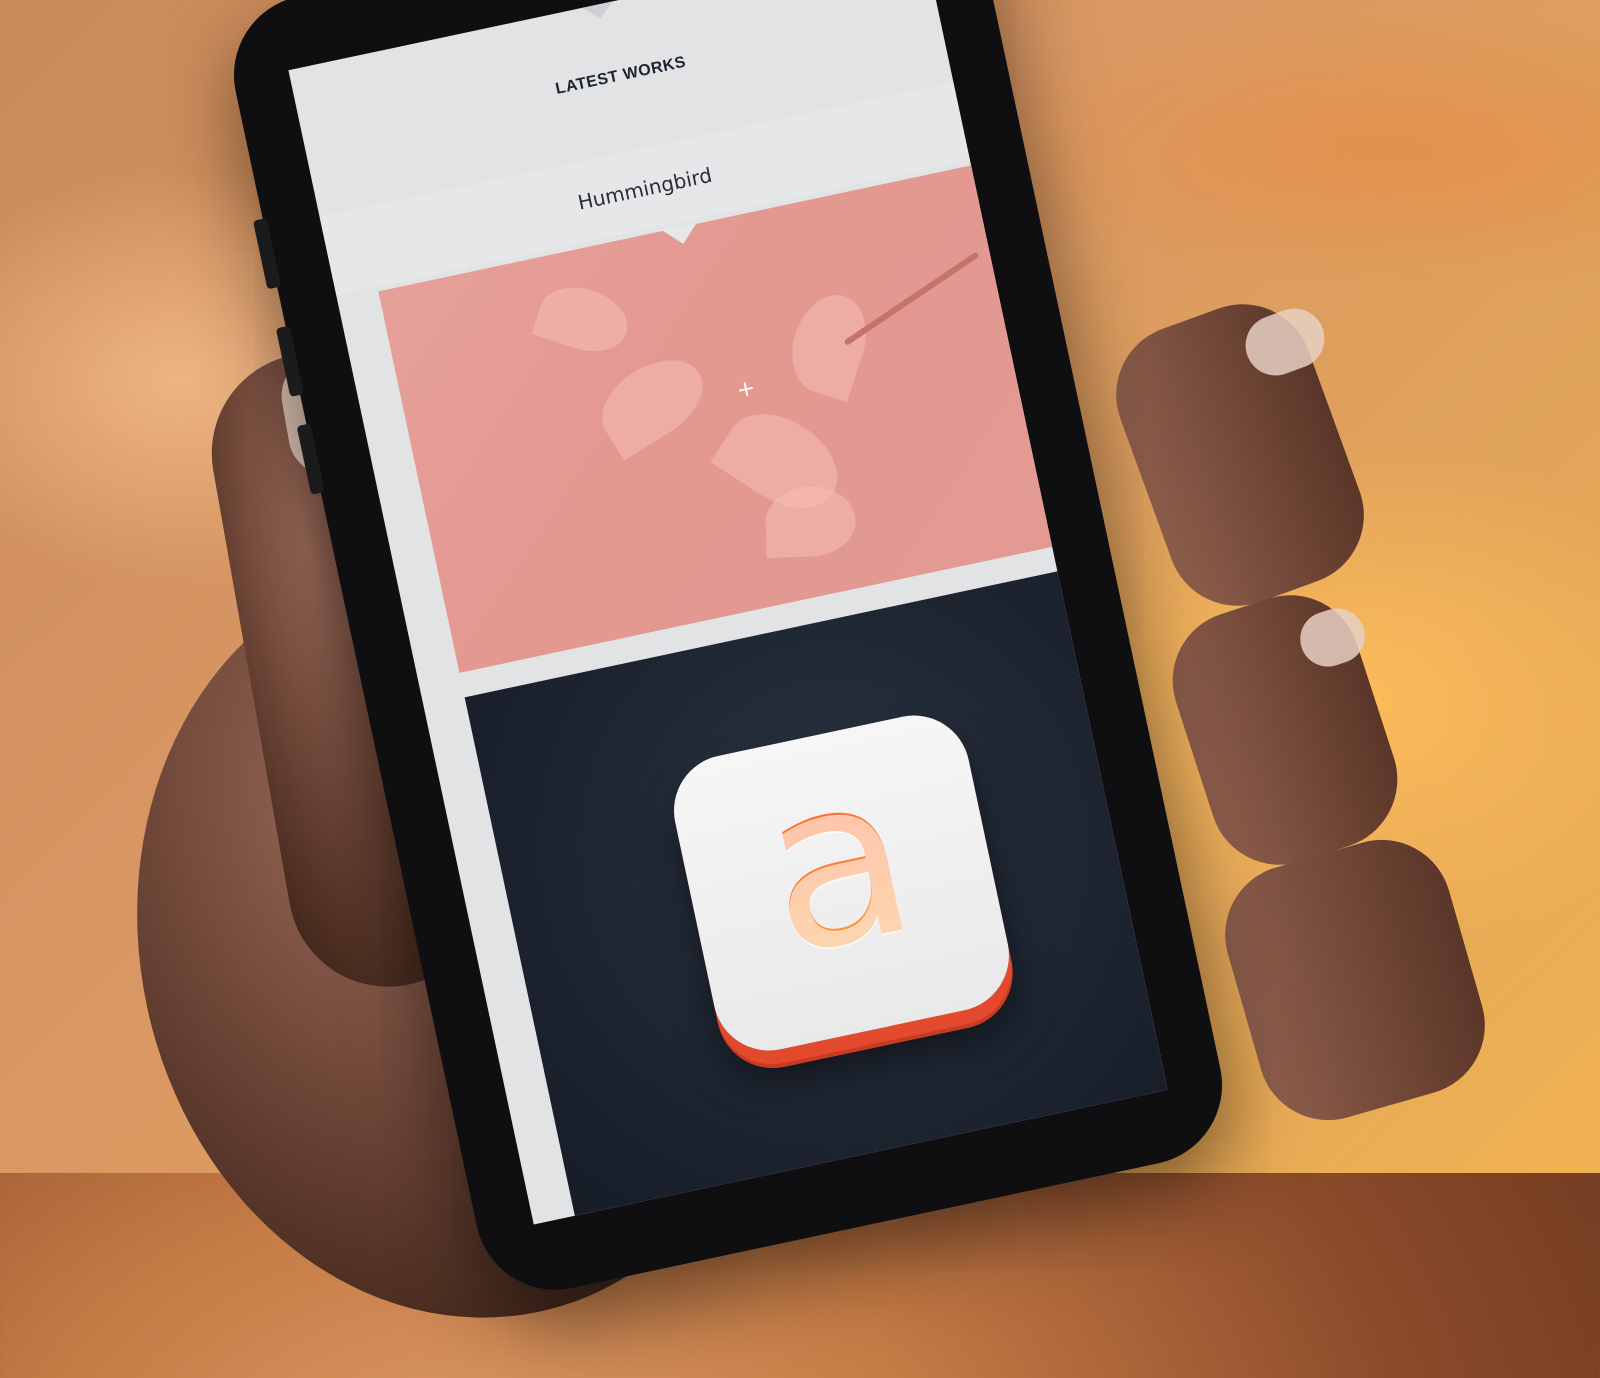 The image size is (1600, 1378). I want to click on caption-pointer, so click(681, 235).